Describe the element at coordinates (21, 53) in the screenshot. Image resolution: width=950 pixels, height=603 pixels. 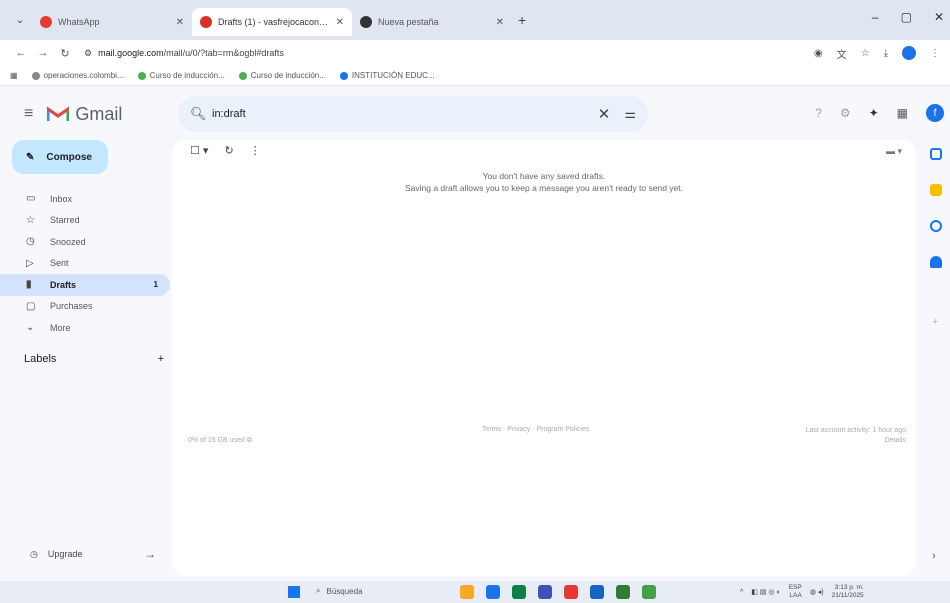
I see `back-icon: ←` at that location.